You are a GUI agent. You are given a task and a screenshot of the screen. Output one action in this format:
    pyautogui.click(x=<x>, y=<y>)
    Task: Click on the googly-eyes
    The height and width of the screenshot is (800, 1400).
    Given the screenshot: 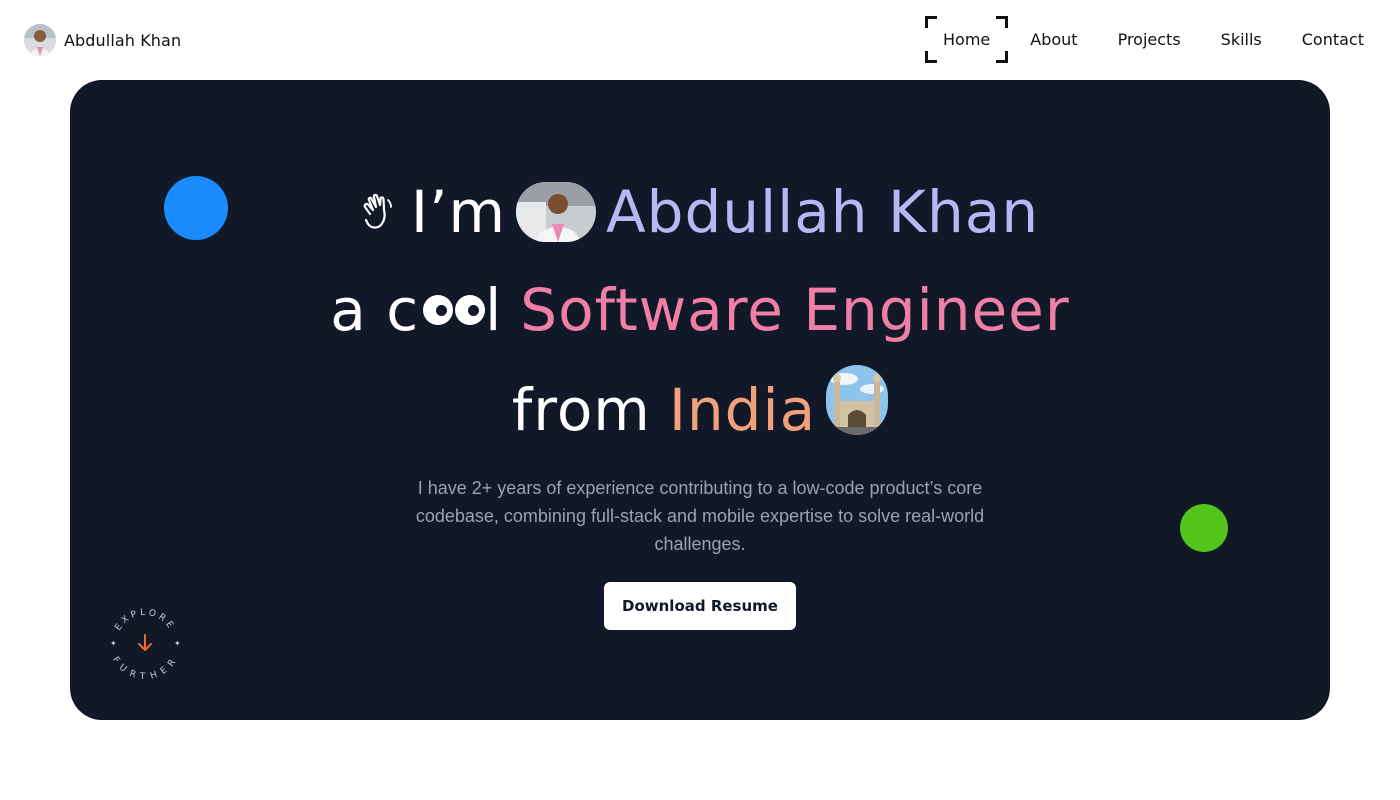 What is the action you would take?
    pyautogui.click(x=454, y=310)
    